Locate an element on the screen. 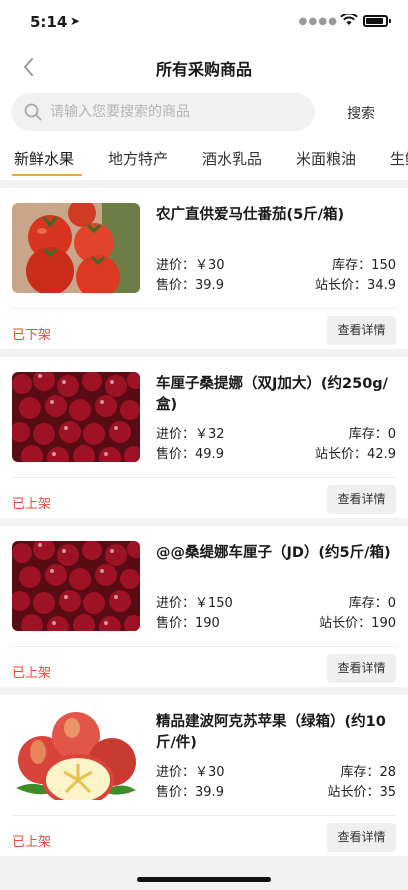  search-box is located at coordinates (163, 112).